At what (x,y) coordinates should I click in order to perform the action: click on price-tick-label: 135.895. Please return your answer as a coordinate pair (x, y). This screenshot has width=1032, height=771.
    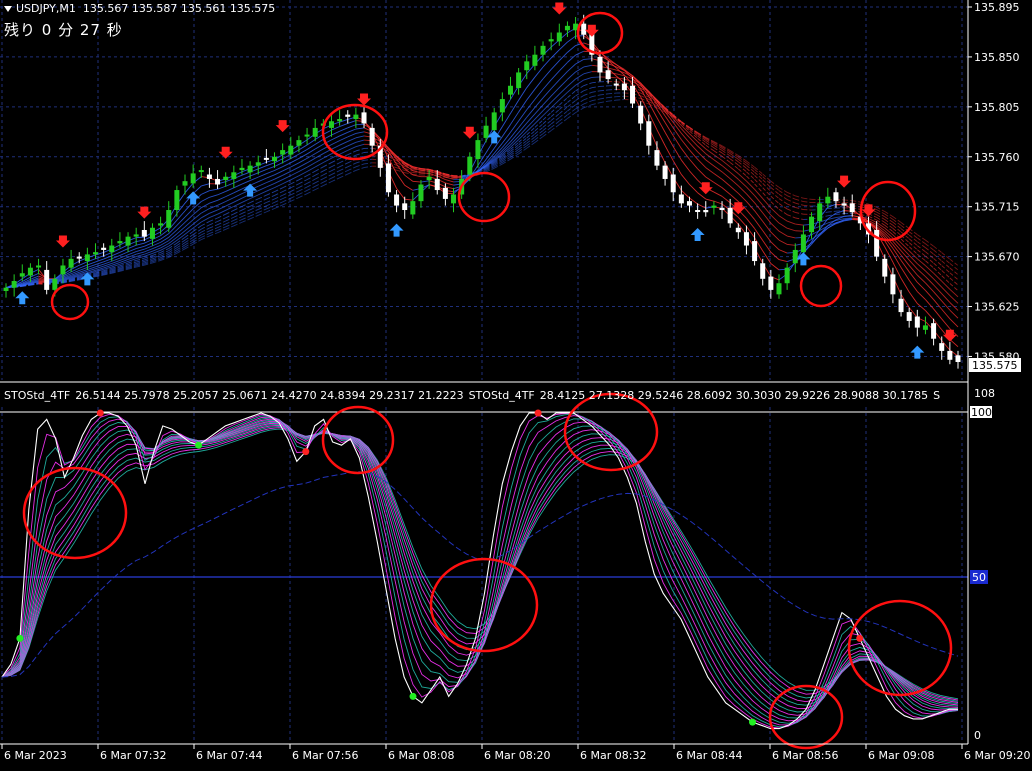
    Looking at the image, I should click on (997, 7).